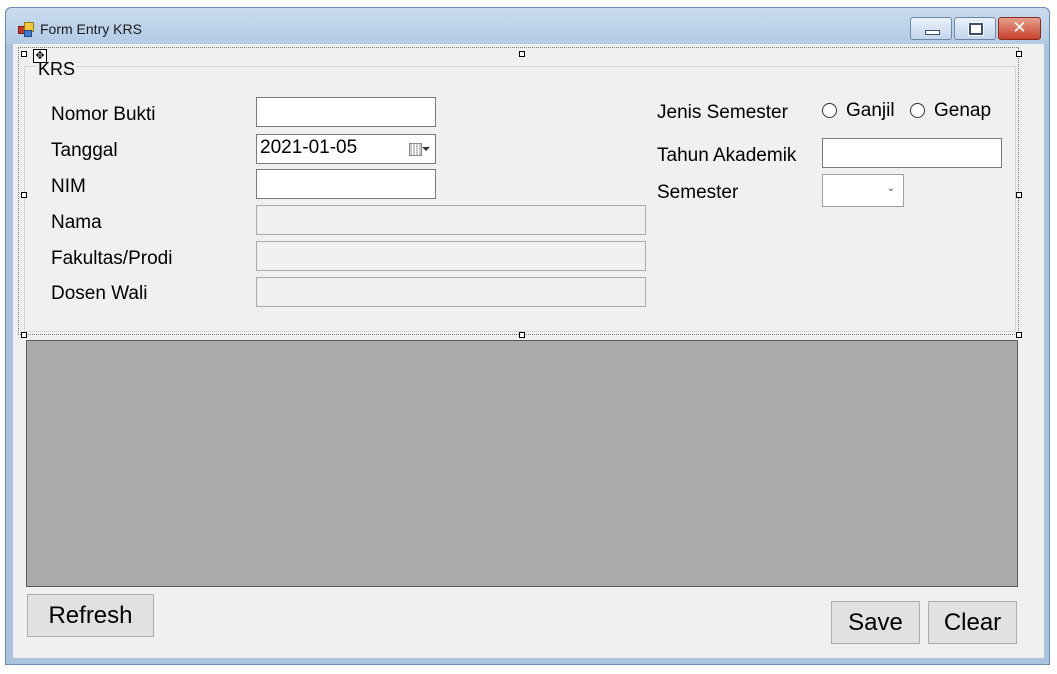  I want to click on clear-button: Clear, so click(972, 622).